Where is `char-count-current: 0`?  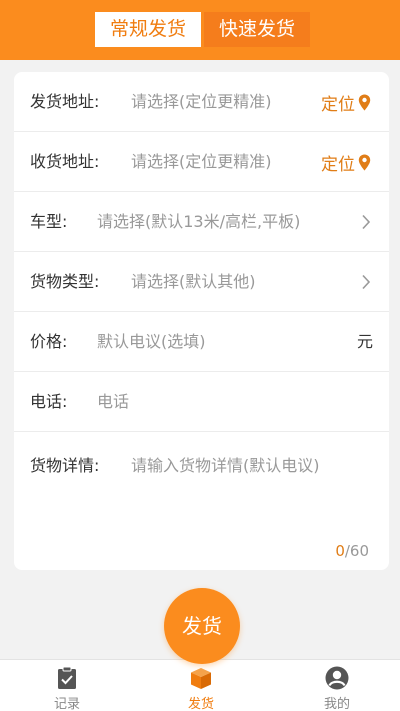
char-count-current: 0 is located at coordinates (340, 551).